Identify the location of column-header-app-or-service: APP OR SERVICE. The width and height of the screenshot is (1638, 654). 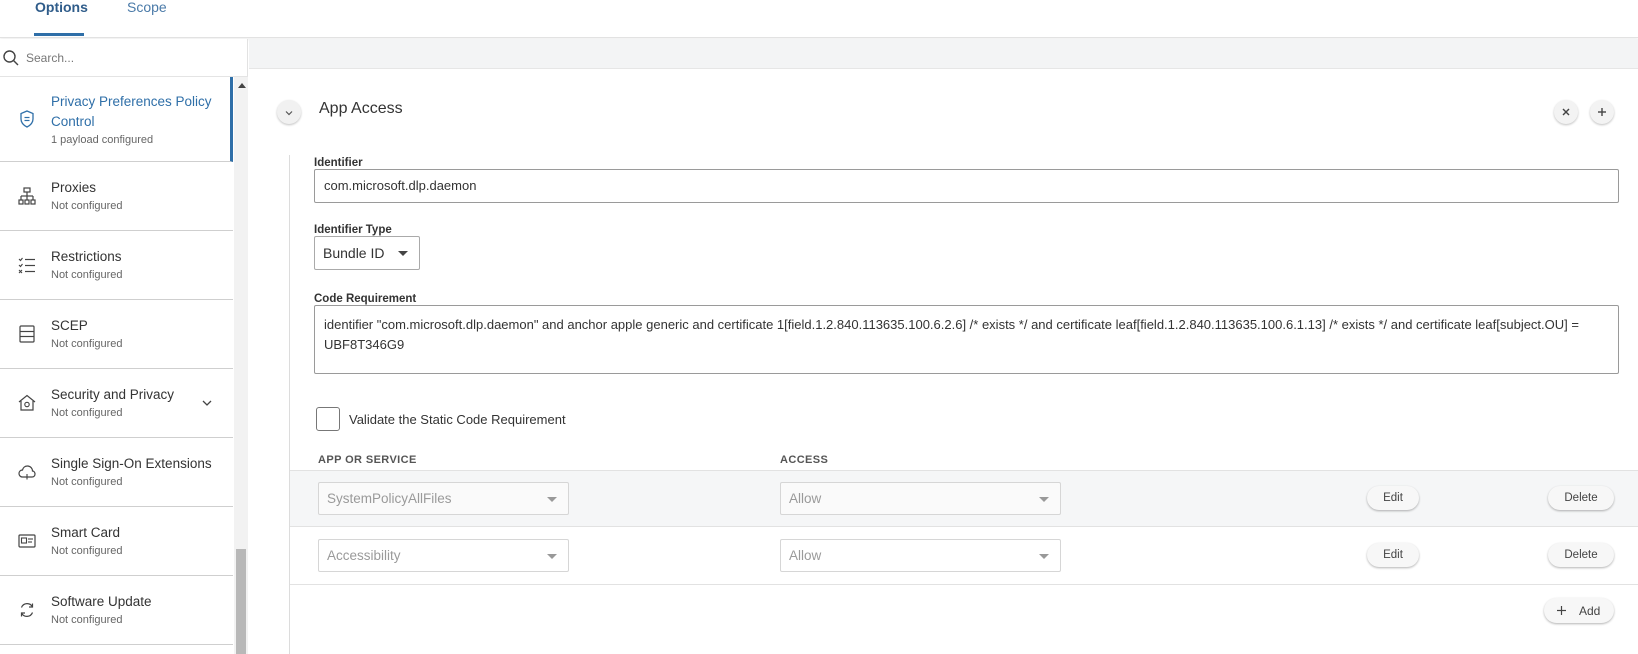
(367, 460).